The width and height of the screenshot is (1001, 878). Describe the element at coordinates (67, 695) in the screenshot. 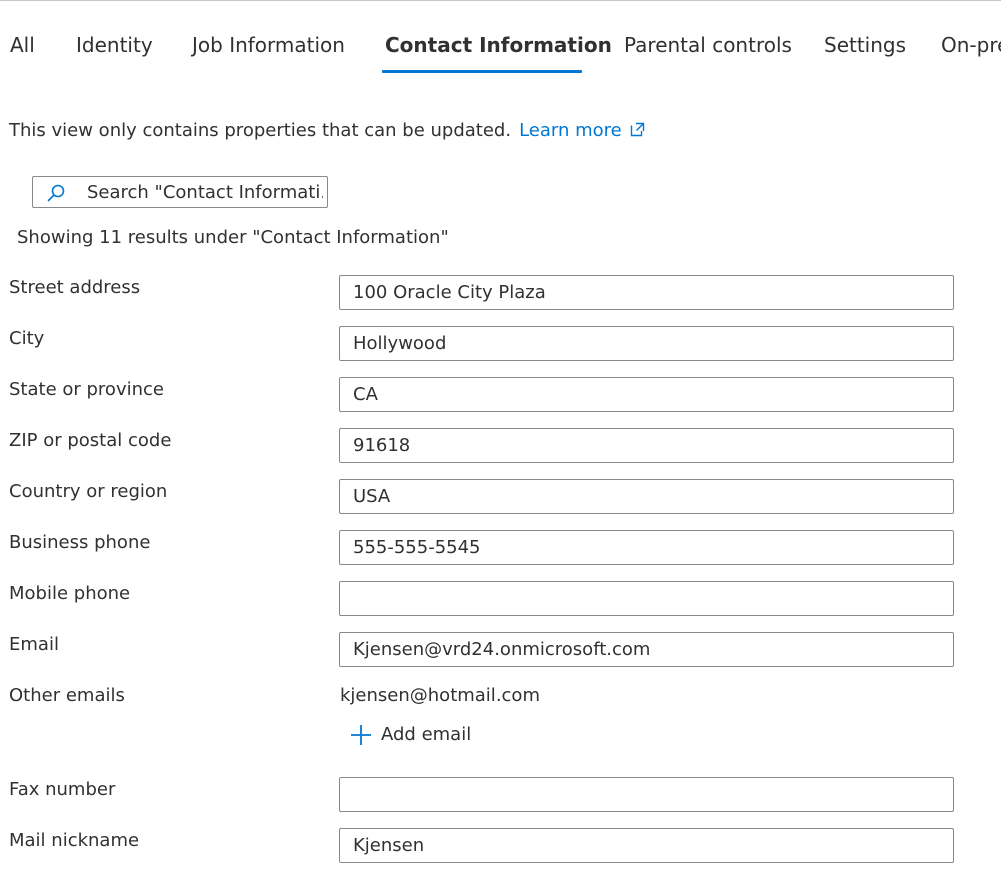

I see `other-emails-label: Other emails` at that location.